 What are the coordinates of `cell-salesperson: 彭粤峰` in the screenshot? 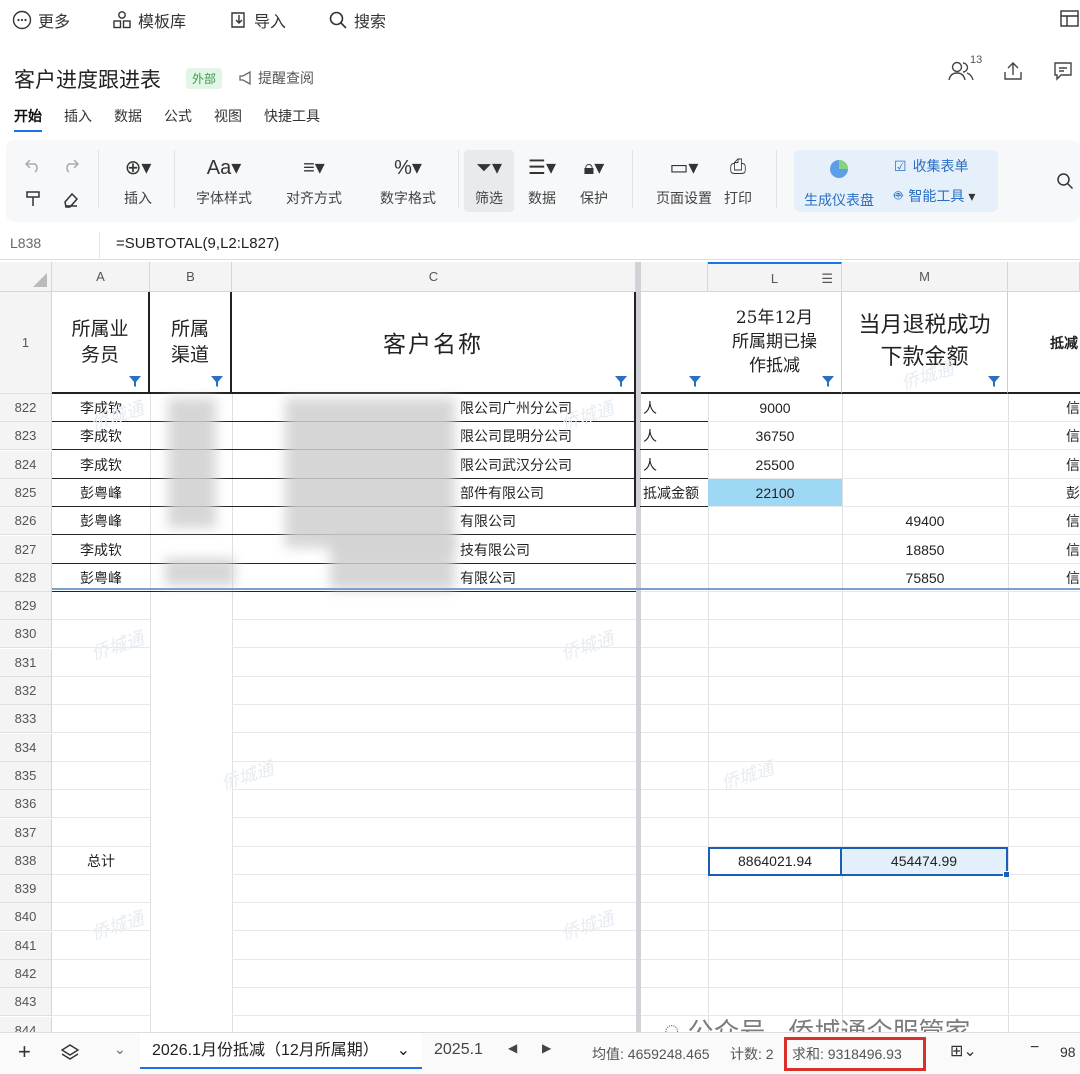 It's located at (101, 521).